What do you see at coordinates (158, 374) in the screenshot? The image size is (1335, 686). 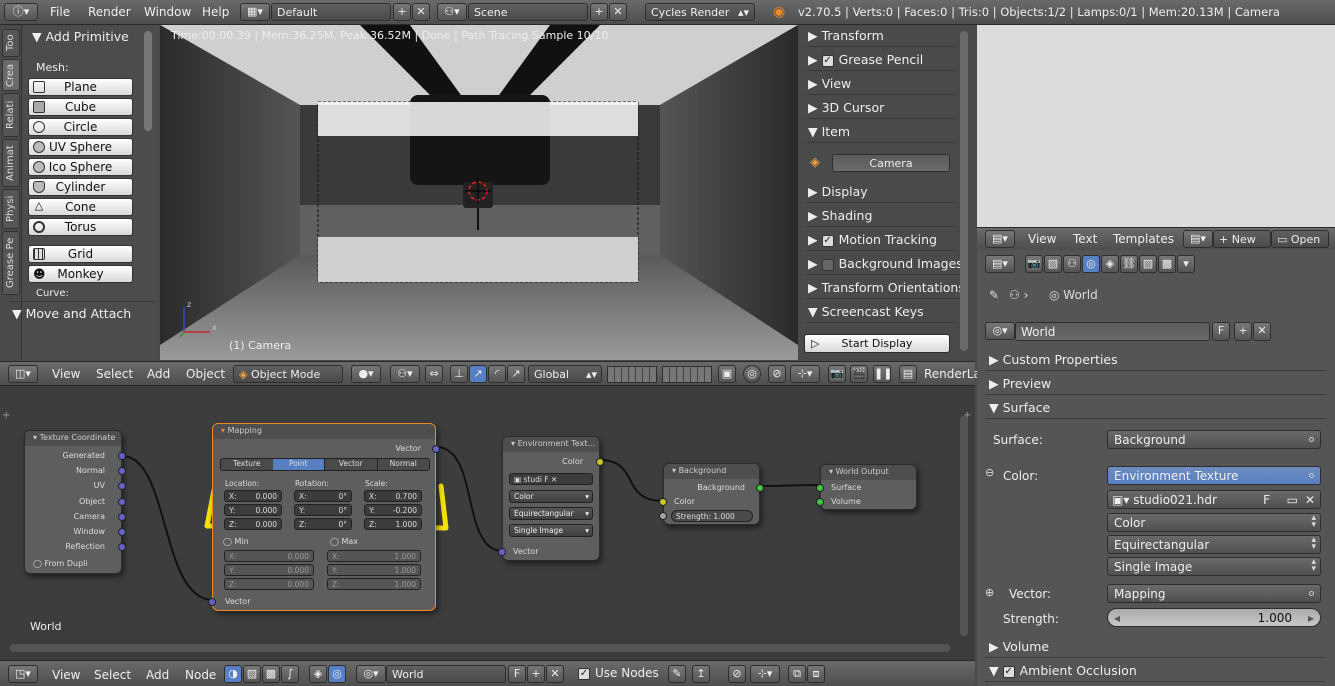 I see `menu-add: Add` at bounding box center [158, 374].